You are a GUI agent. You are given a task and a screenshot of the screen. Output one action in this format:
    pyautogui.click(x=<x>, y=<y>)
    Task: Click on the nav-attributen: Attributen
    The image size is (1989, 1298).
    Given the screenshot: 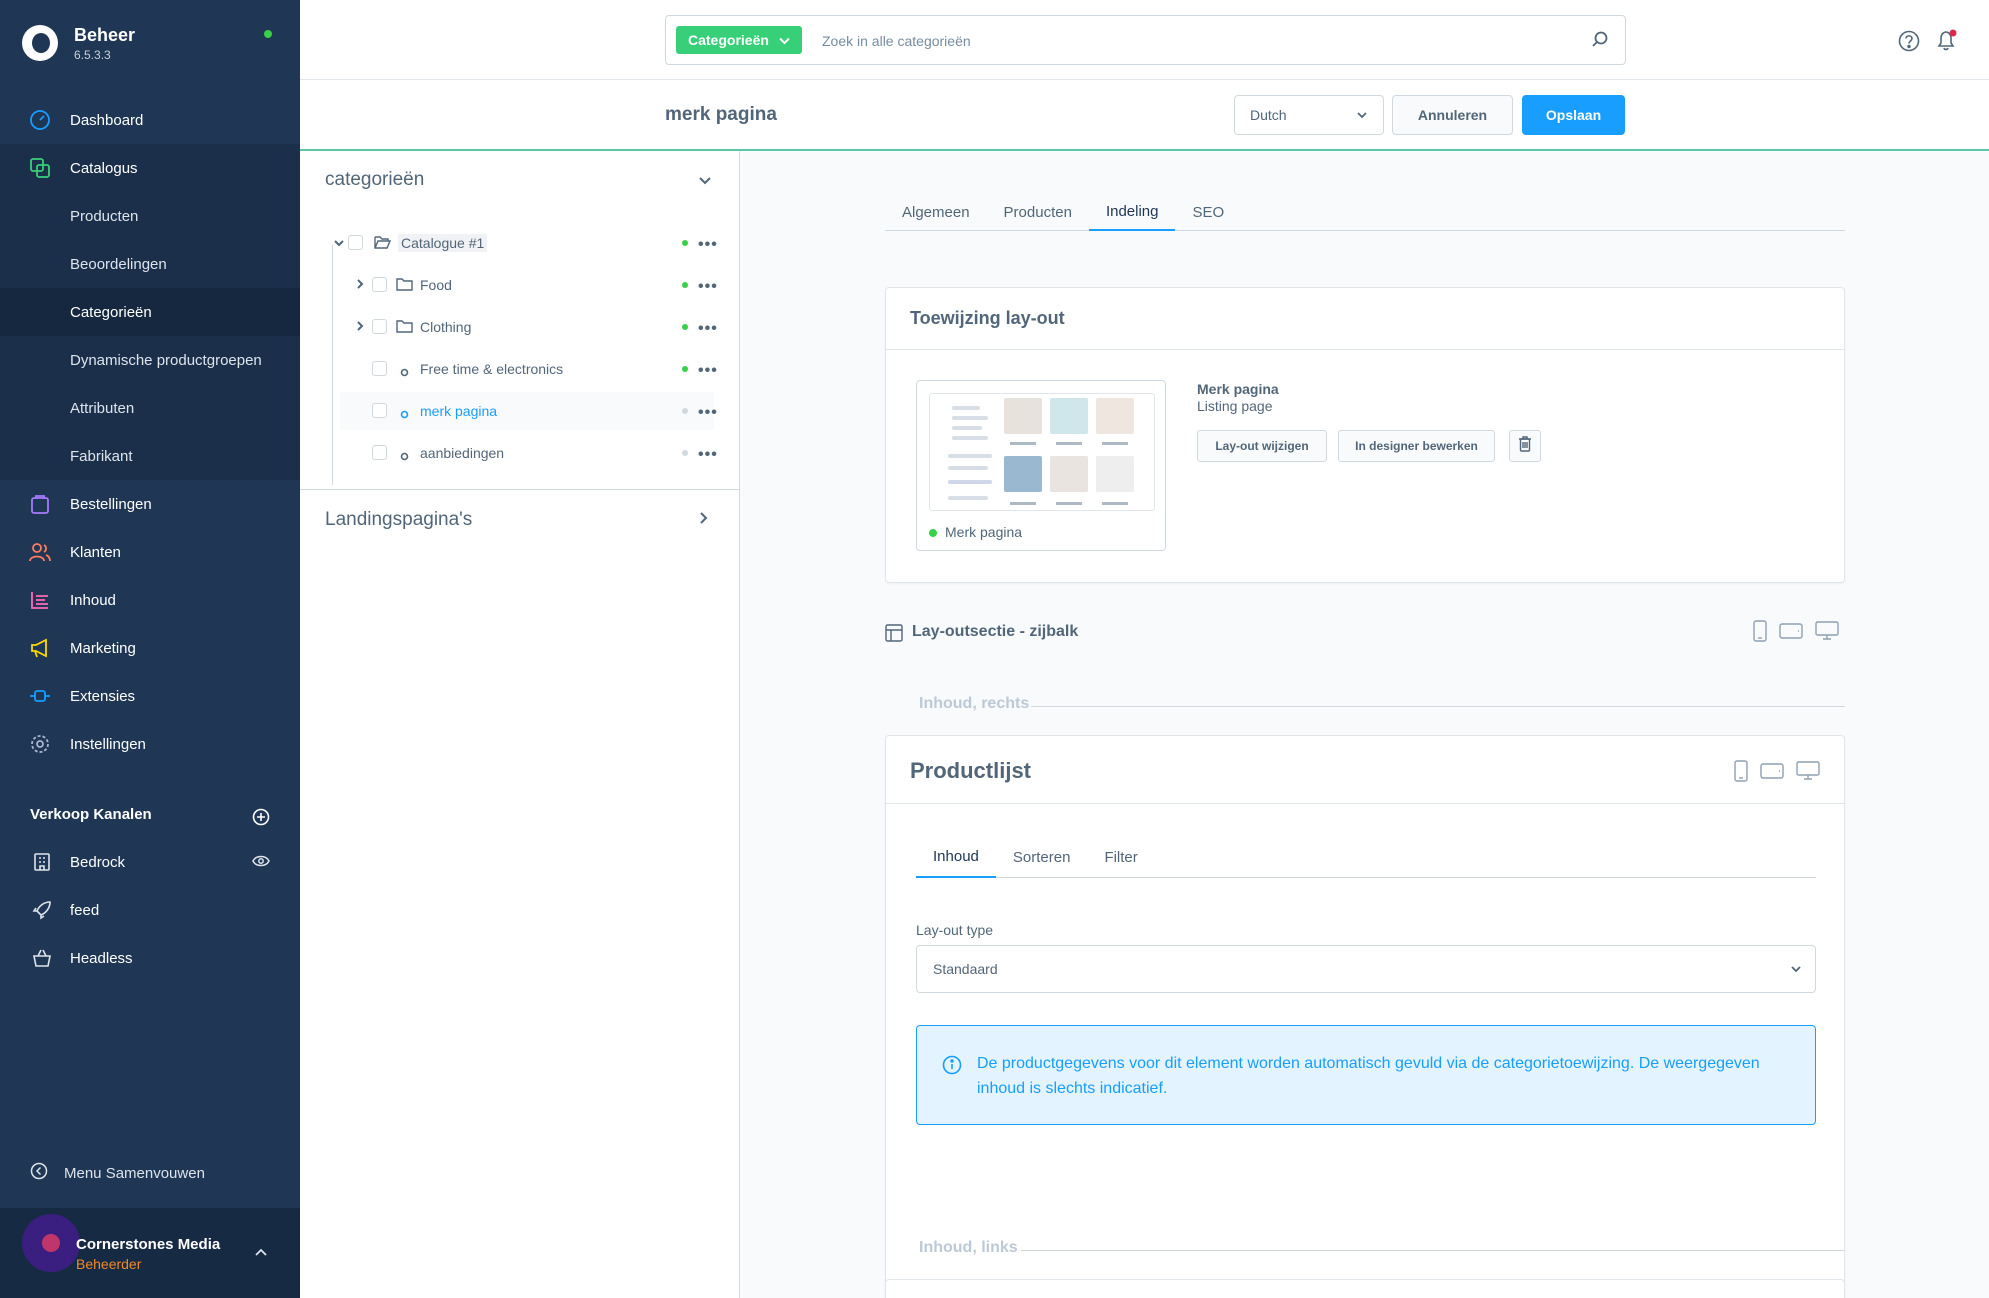 What is the action you would take?
    pyautogui.click(x=150, y=408)
    